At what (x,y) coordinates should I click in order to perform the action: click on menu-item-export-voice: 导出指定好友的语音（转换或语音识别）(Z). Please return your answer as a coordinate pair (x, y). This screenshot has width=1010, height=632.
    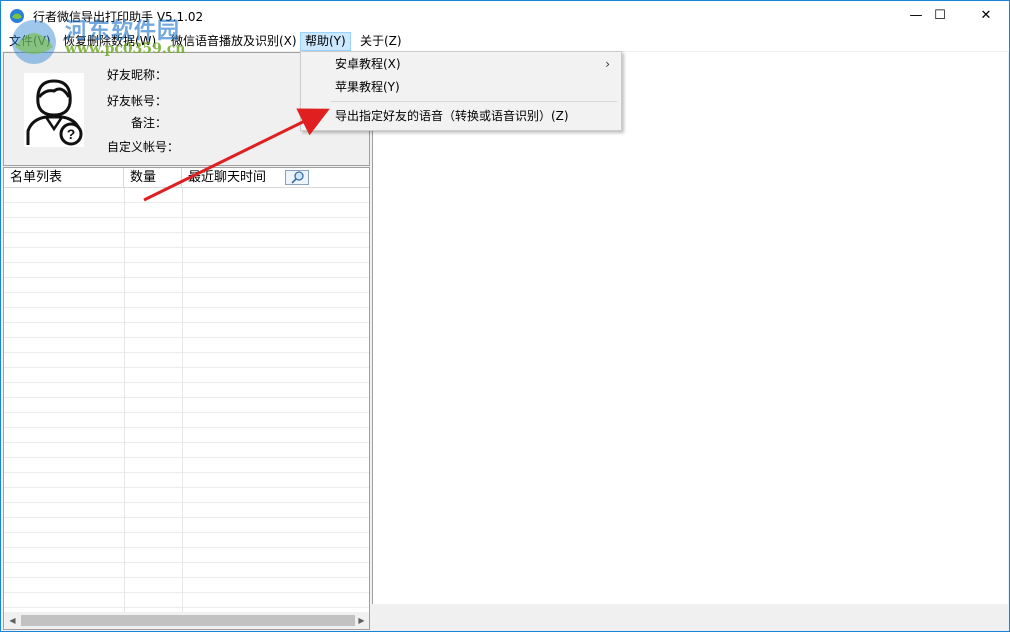
    Looking at the image, I should click on (461, 116).